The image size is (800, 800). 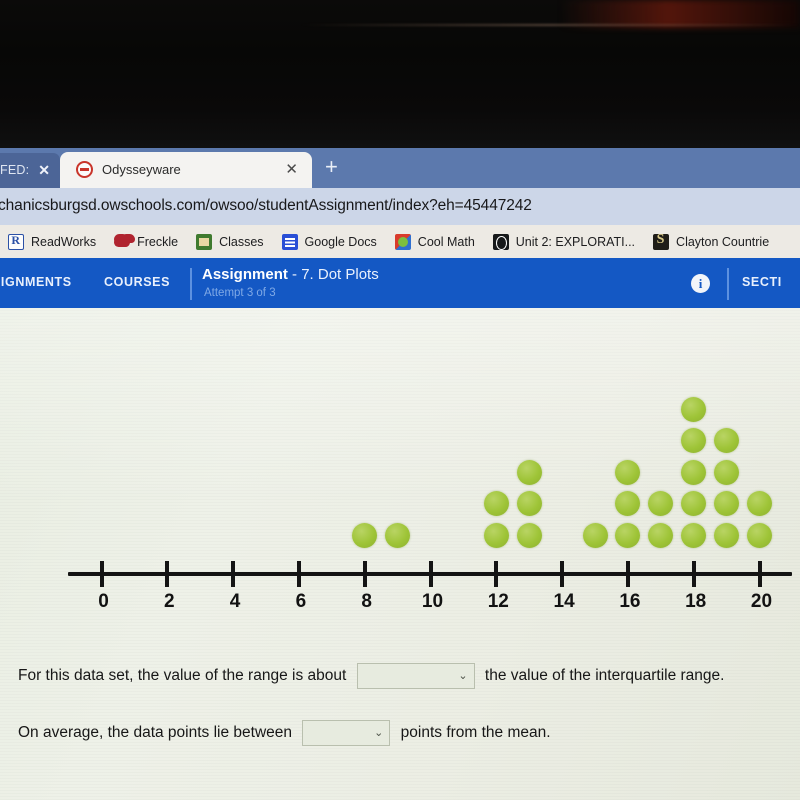 What do you see at coordinates (604, 675) in the screenshot?
I see `question-1-suffix: the value of the interquartile range.` at bounding box center [604, 675].